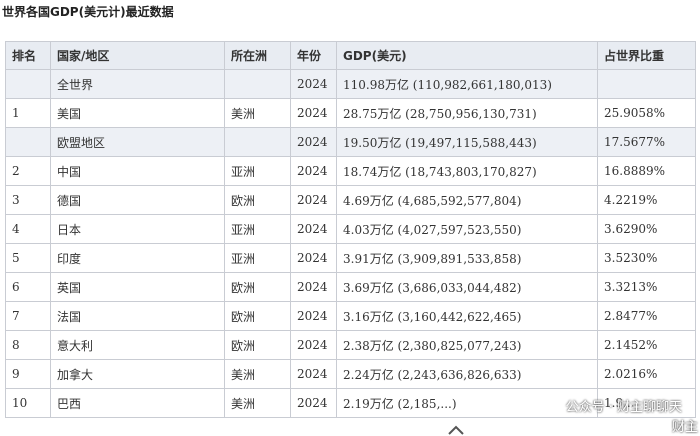  I want to click on cell-rank: 1, so click(28, 113).